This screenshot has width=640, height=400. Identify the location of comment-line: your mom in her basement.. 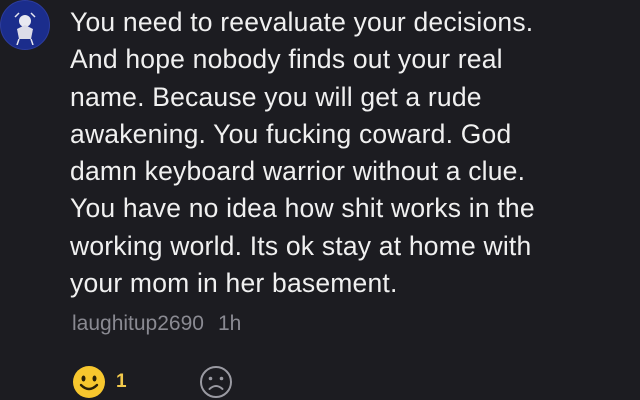
(234, 283).